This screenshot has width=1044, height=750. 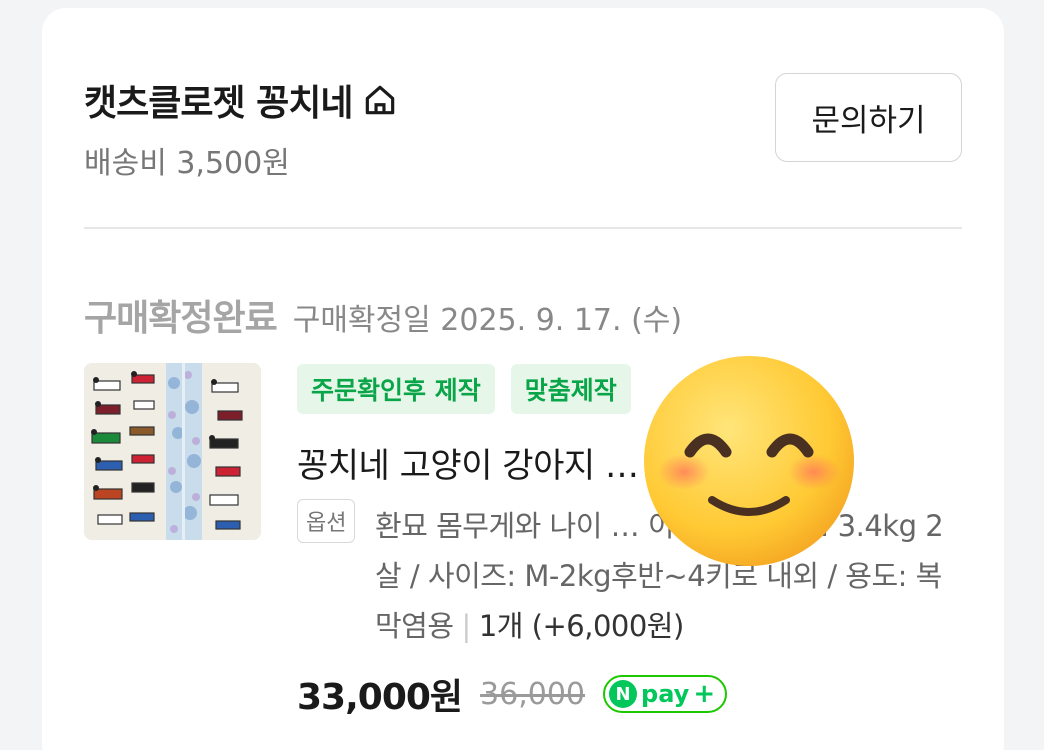 What do you see at coordinates (187, 163) in the screenshot?
I see `shipping-fee: 배송비 3,500원` at bounding box center [187, 163].